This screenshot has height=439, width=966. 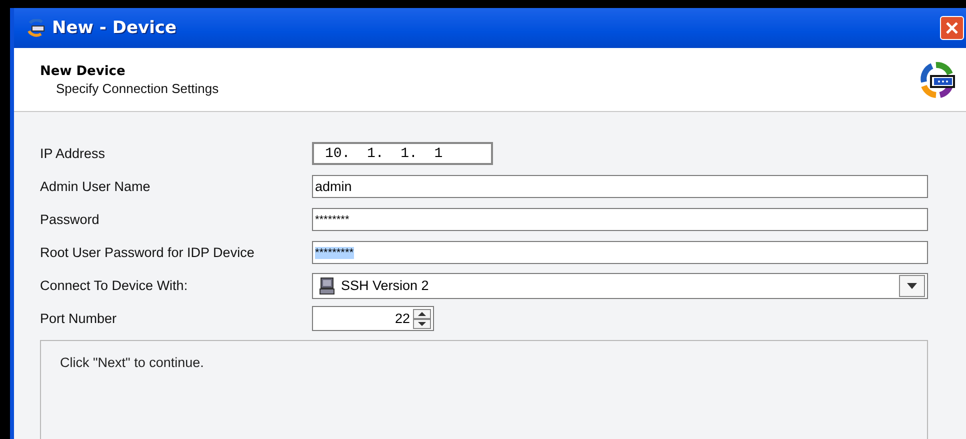 What do you see at coordinates (327, 285) in the screenshot?
I see `computer-icon` at bounding box center [327, 285].